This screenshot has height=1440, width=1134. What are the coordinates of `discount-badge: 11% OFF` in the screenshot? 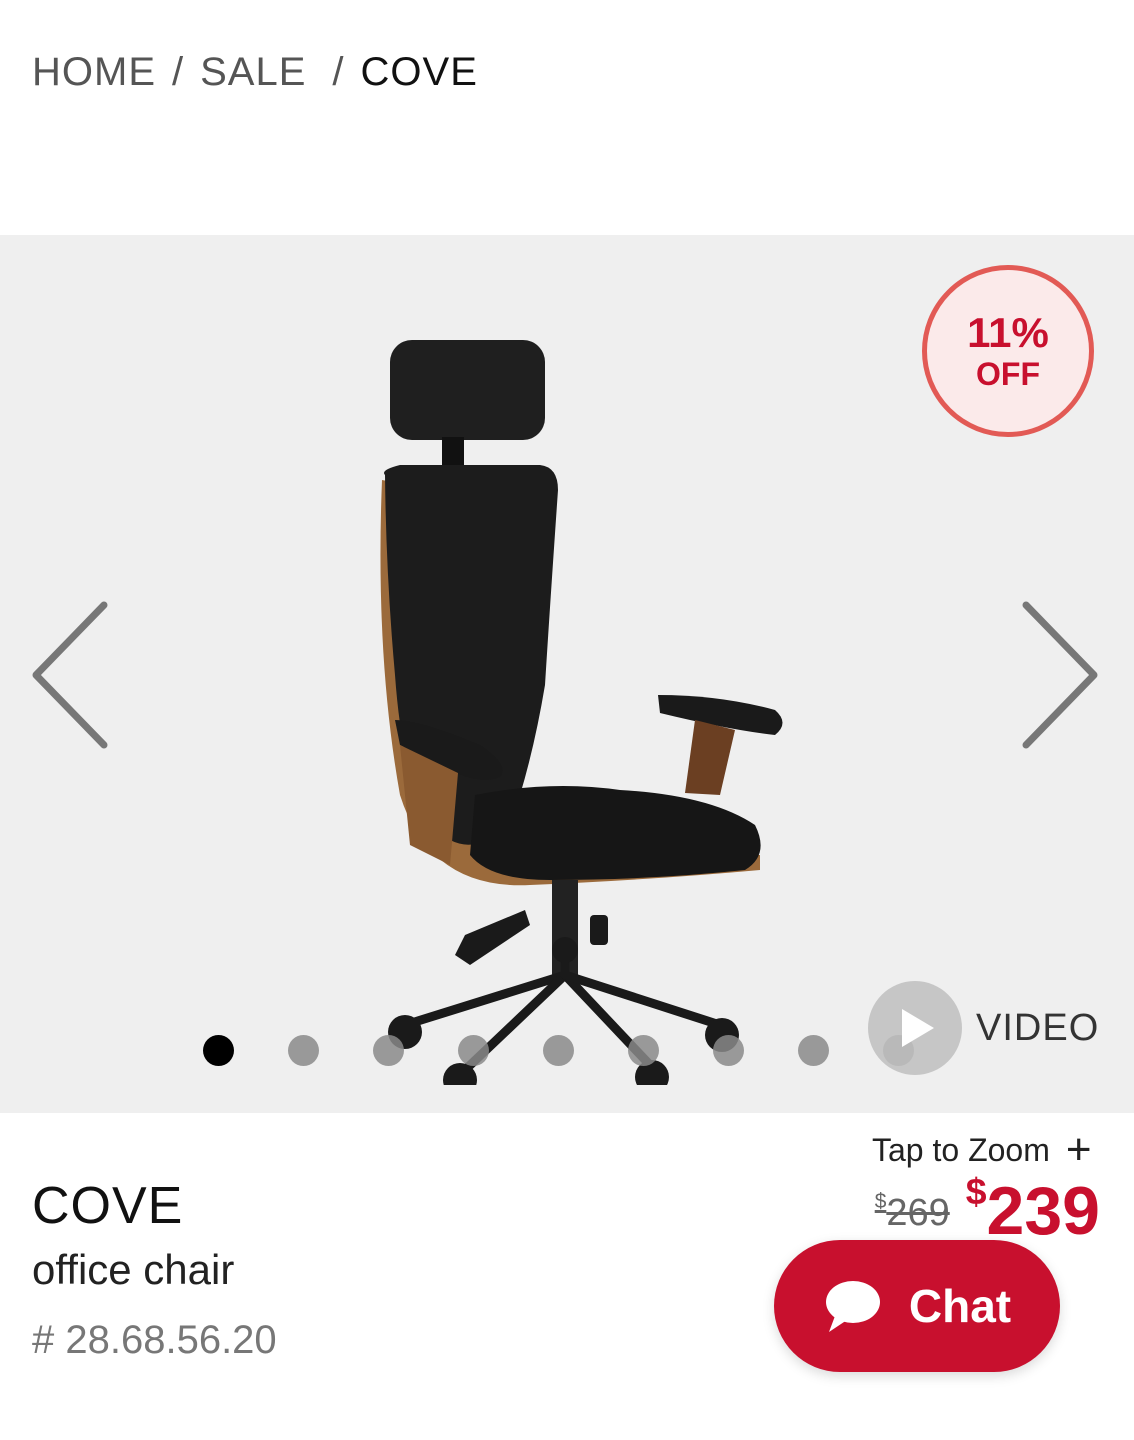 It's located at (1008, 351).